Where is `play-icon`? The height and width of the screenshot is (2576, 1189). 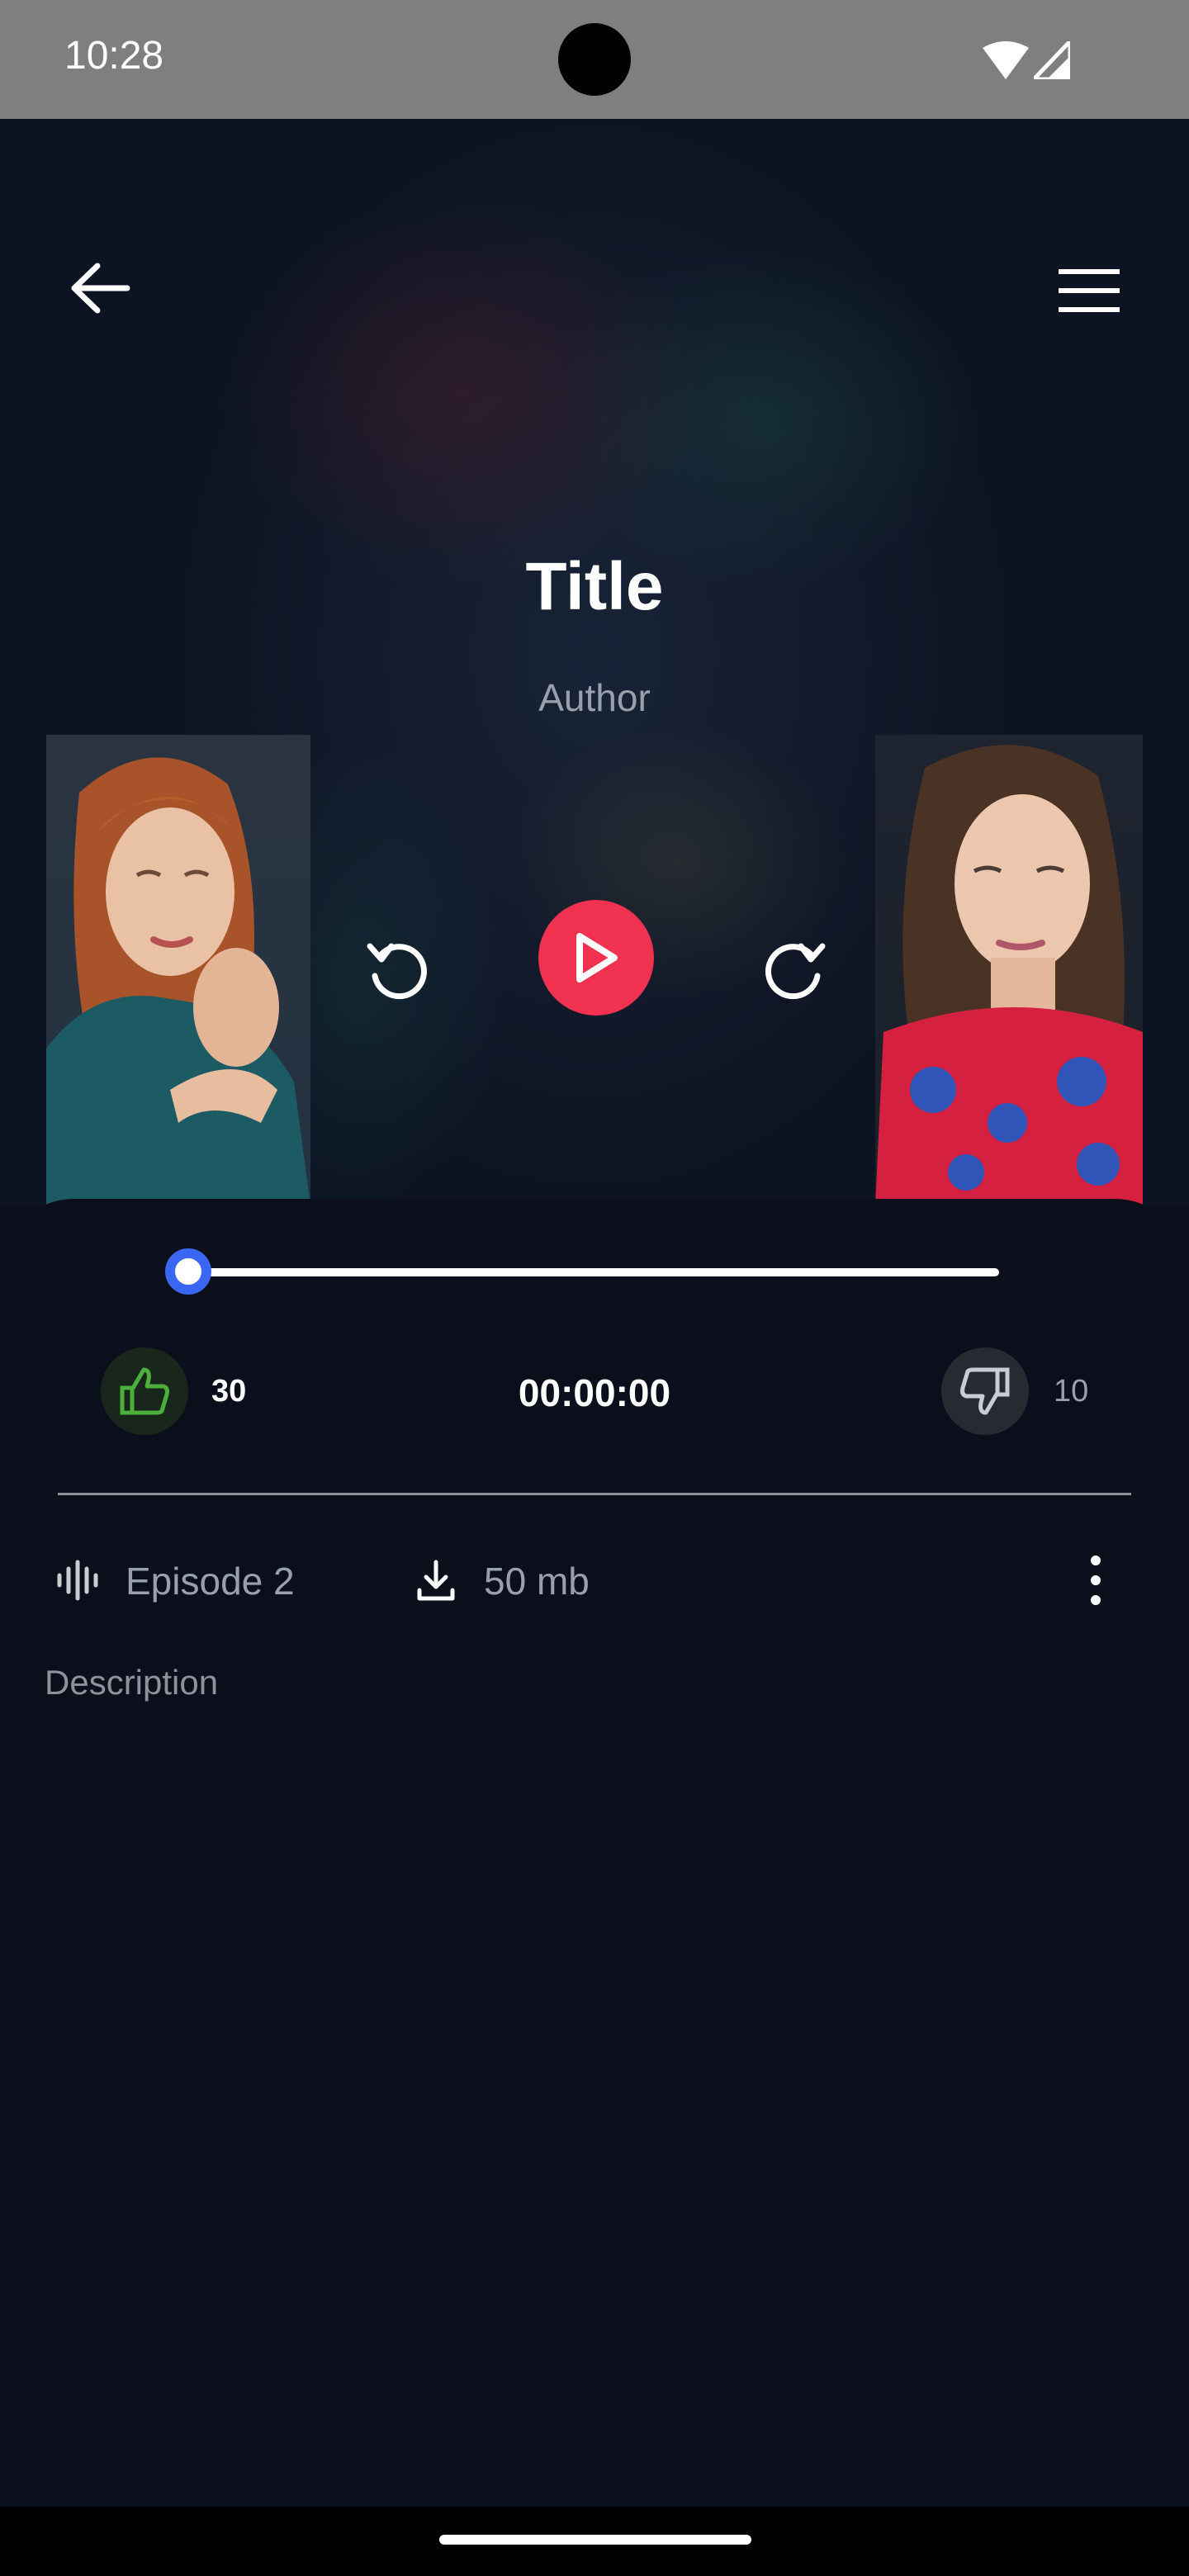 play-icon is located at coordinates (597, 958).